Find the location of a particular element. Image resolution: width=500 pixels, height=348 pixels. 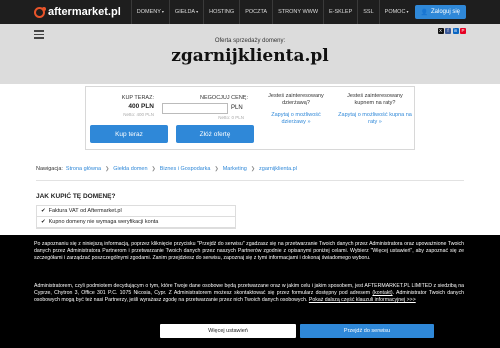

x-icon: X is located at coordinates (440, 31).